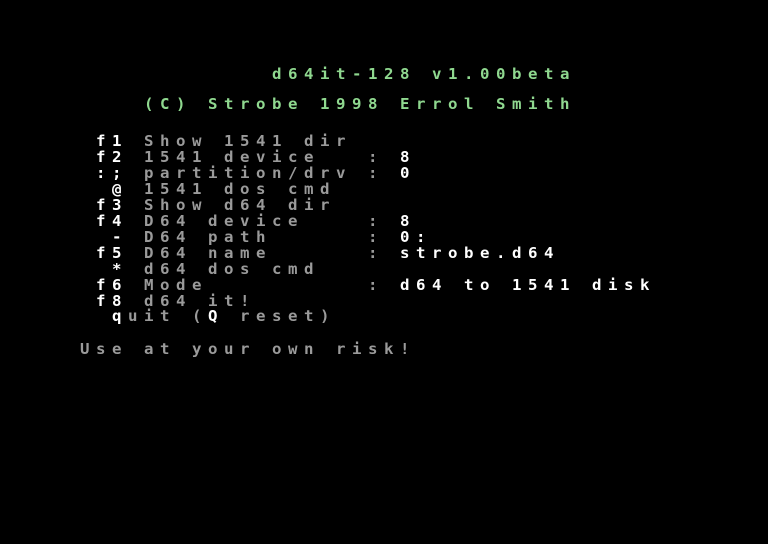 The width and height of the screenshot is (768, 544). I want to click on menu-item: f6 Mode : d64 to 1541 disk, so click(384, 285).